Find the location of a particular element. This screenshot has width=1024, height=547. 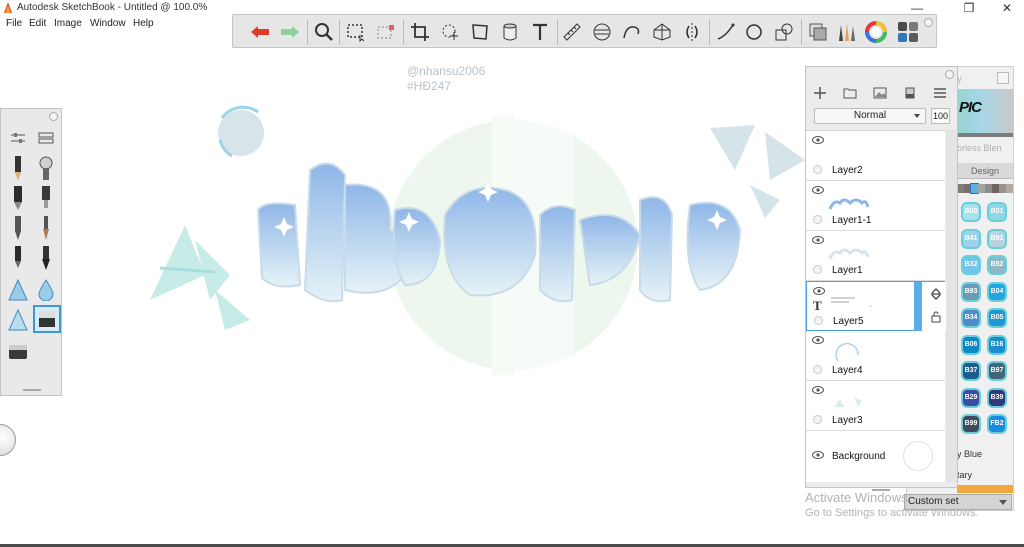

color-chip-b91: B91 is located at coordinates (997, 238).